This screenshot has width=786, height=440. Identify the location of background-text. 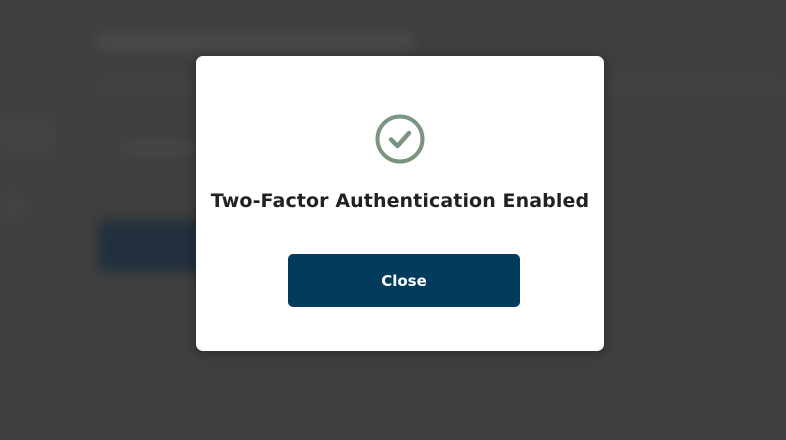
(160, 148).